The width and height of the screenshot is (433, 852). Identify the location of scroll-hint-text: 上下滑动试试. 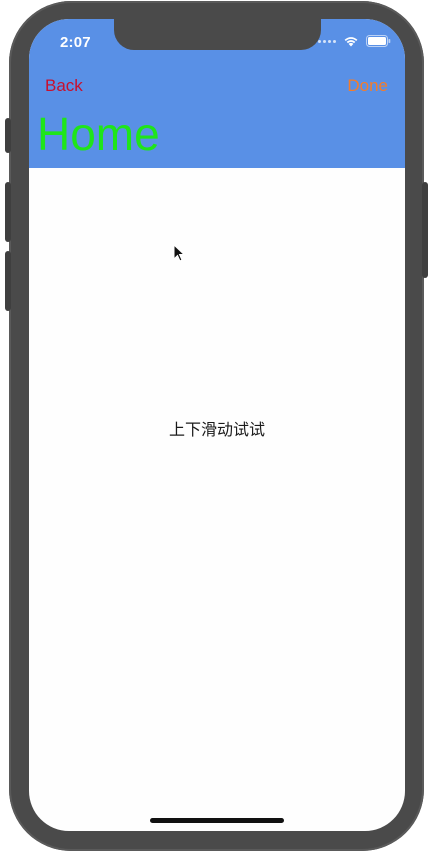
(216, 429).